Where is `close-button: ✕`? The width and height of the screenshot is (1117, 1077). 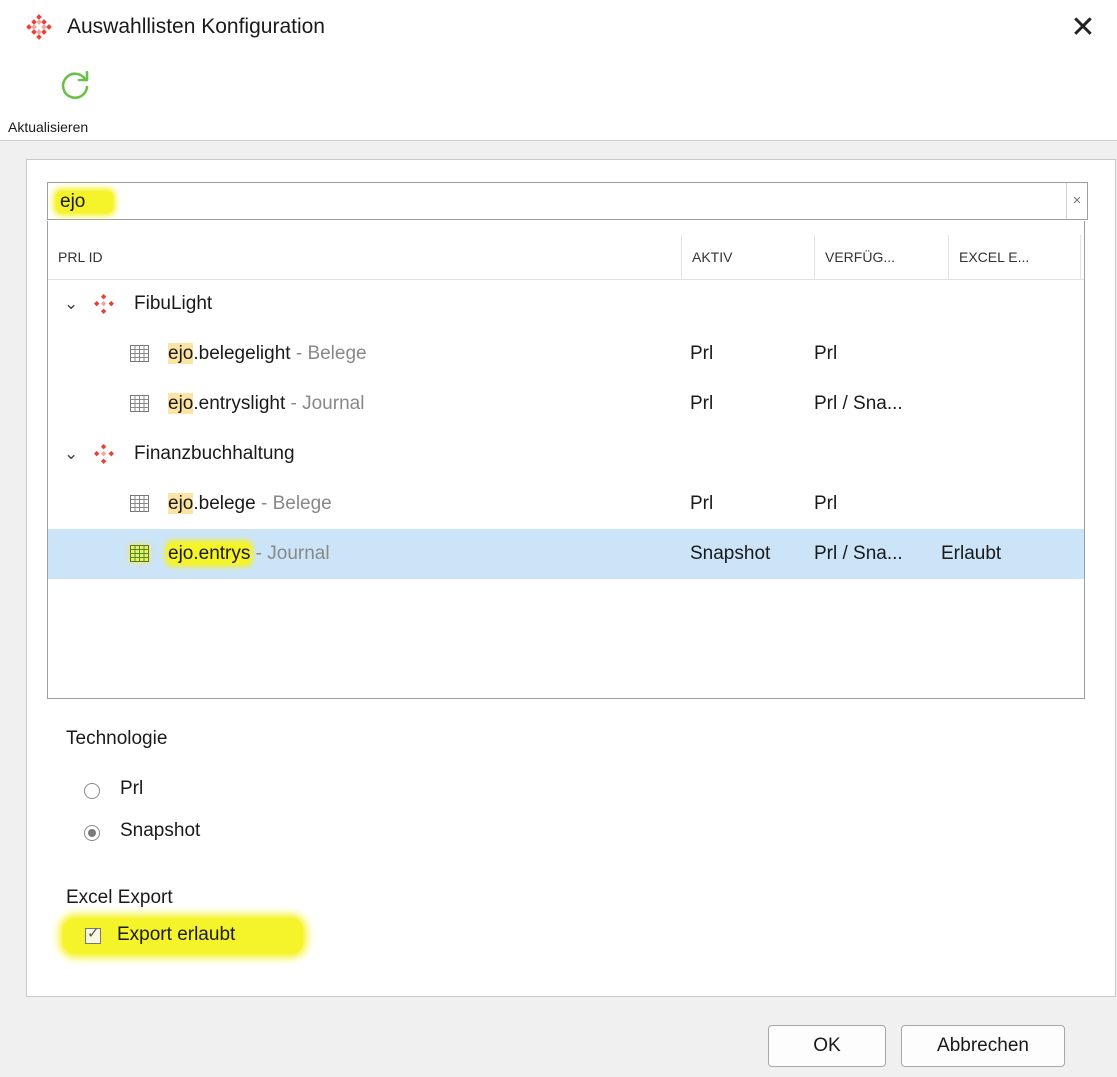 close-button: ✕ is located at coordinates (1083, 28).